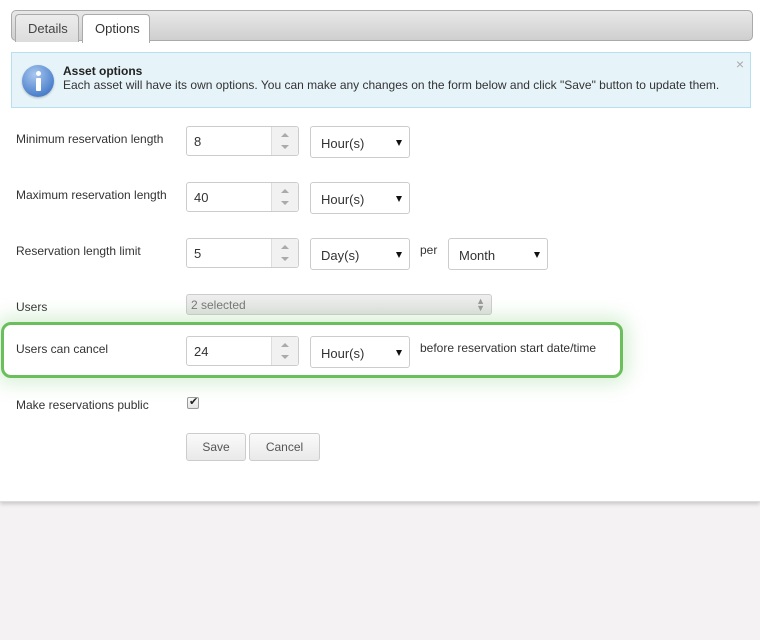  What do you see at coordinates (429, 250) in the screenshot?
I see `per-label: per` at bounding box center [429, 250].